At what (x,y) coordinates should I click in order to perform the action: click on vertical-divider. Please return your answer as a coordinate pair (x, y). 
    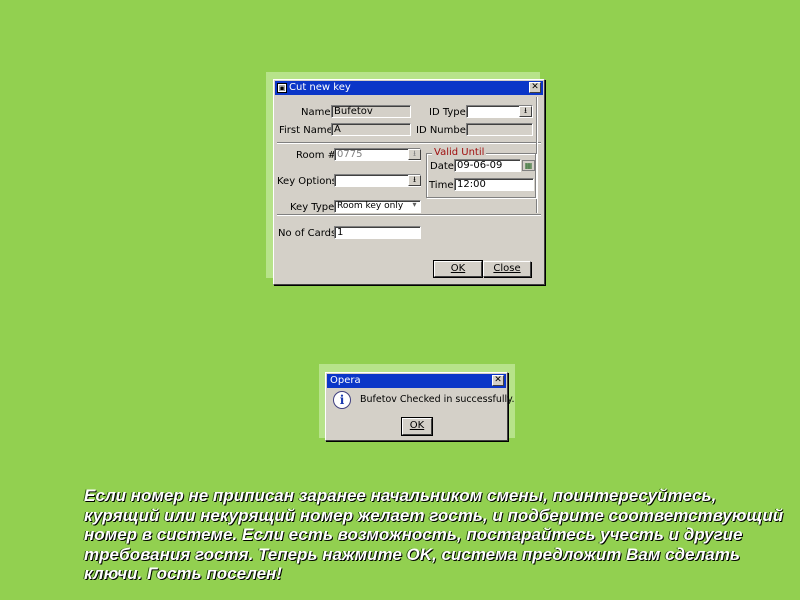
    Looking at the image, I should click on (537, 155).